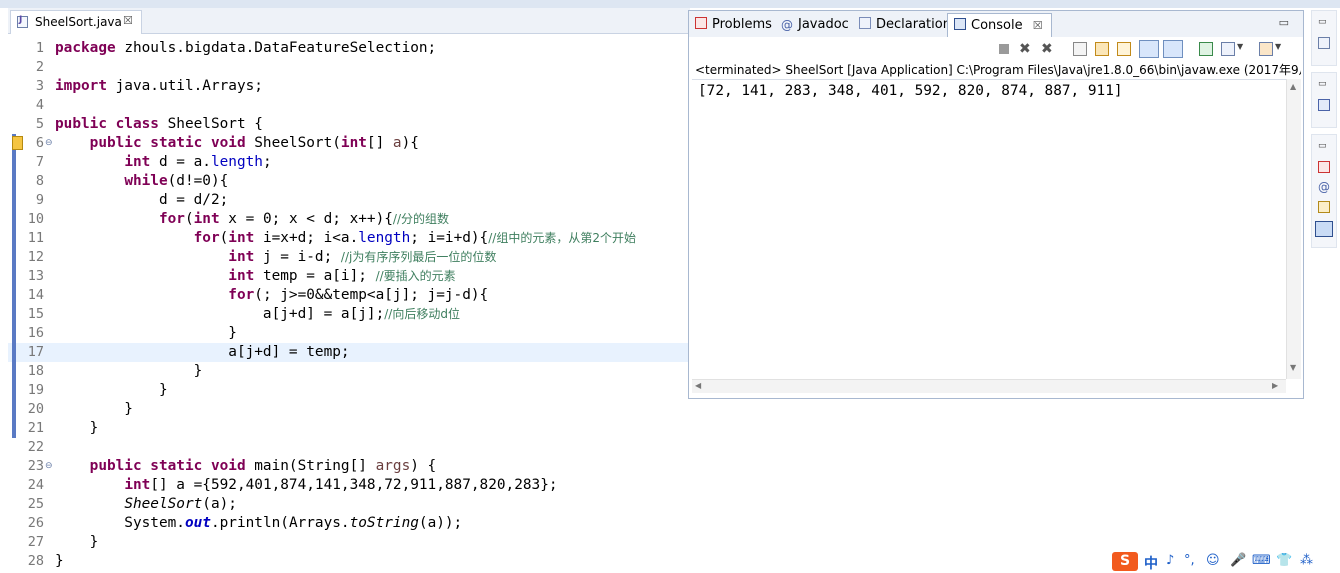 The width and height of the screenshot is (1340, 573). I want to click on code-text: public class SheelSort {, so click(159, 124).